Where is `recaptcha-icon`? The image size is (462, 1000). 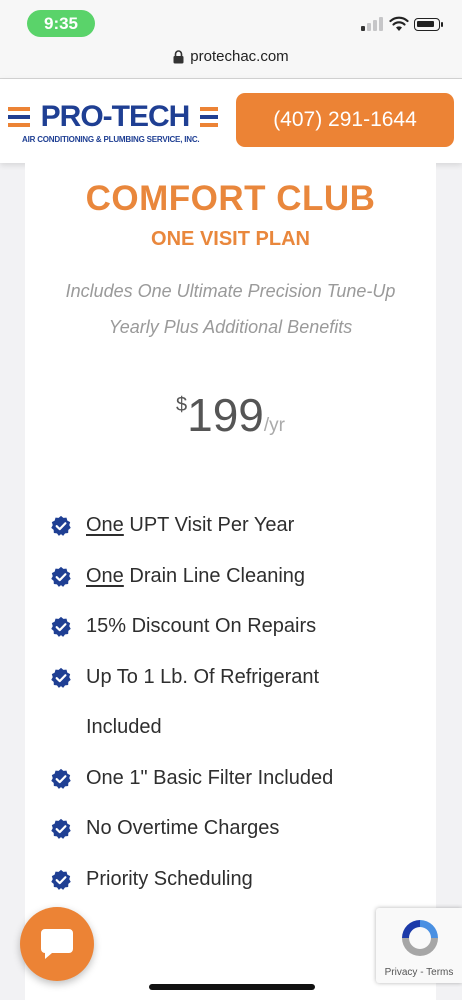 recaptcha-icon is located at coordinates (420, 938).